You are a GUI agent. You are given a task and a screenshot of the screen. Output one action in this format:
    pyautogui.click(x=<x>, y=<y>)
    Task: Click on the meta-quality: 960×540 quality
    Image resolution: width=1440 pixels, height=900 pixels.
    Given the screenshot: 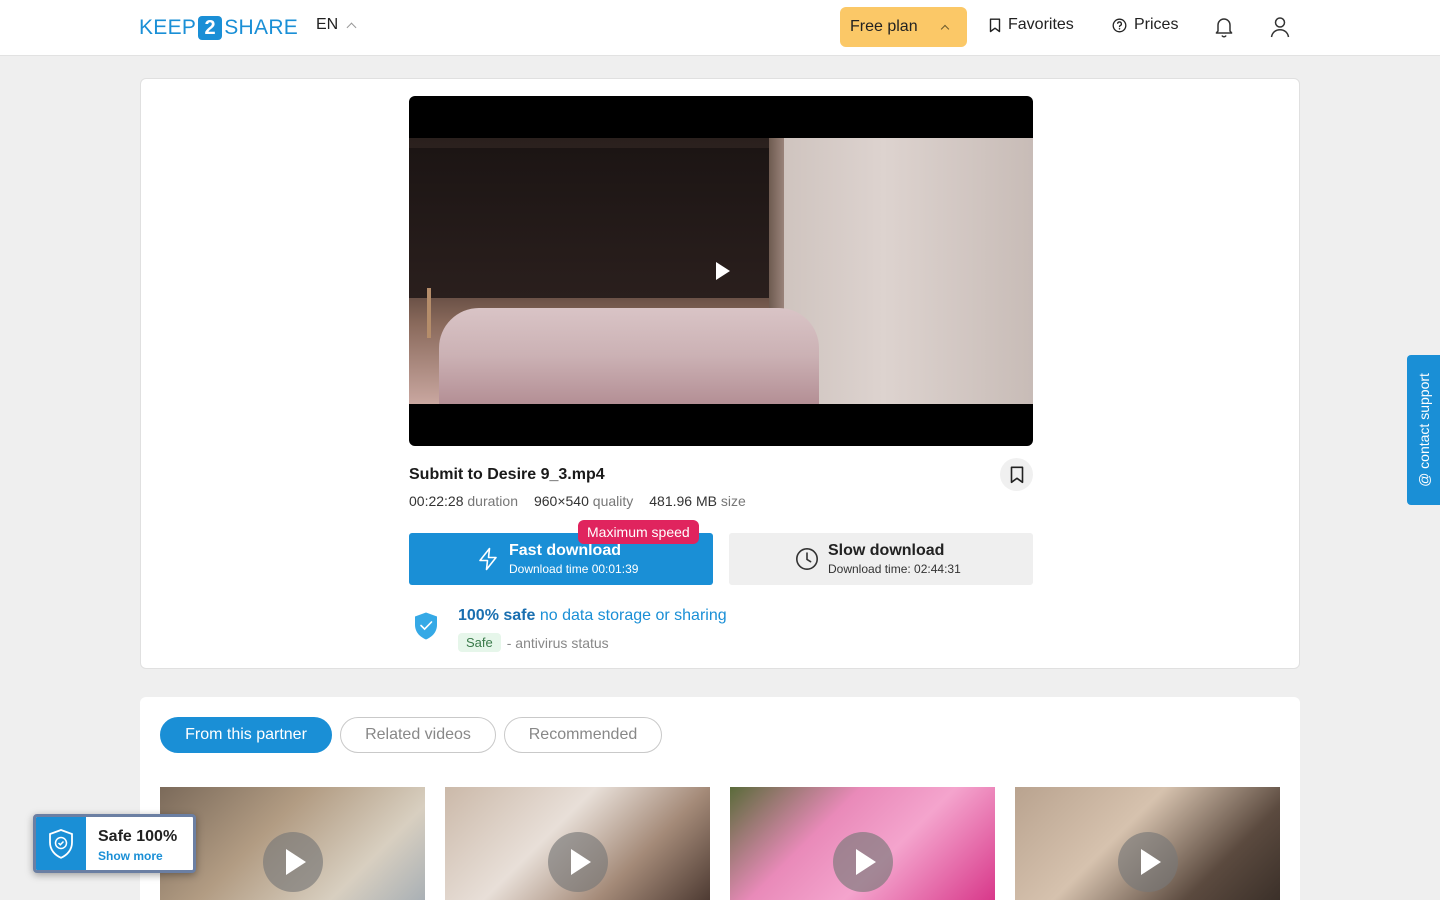 What is the action you would take?
    pyautogui.click(x=583, y=501)
    